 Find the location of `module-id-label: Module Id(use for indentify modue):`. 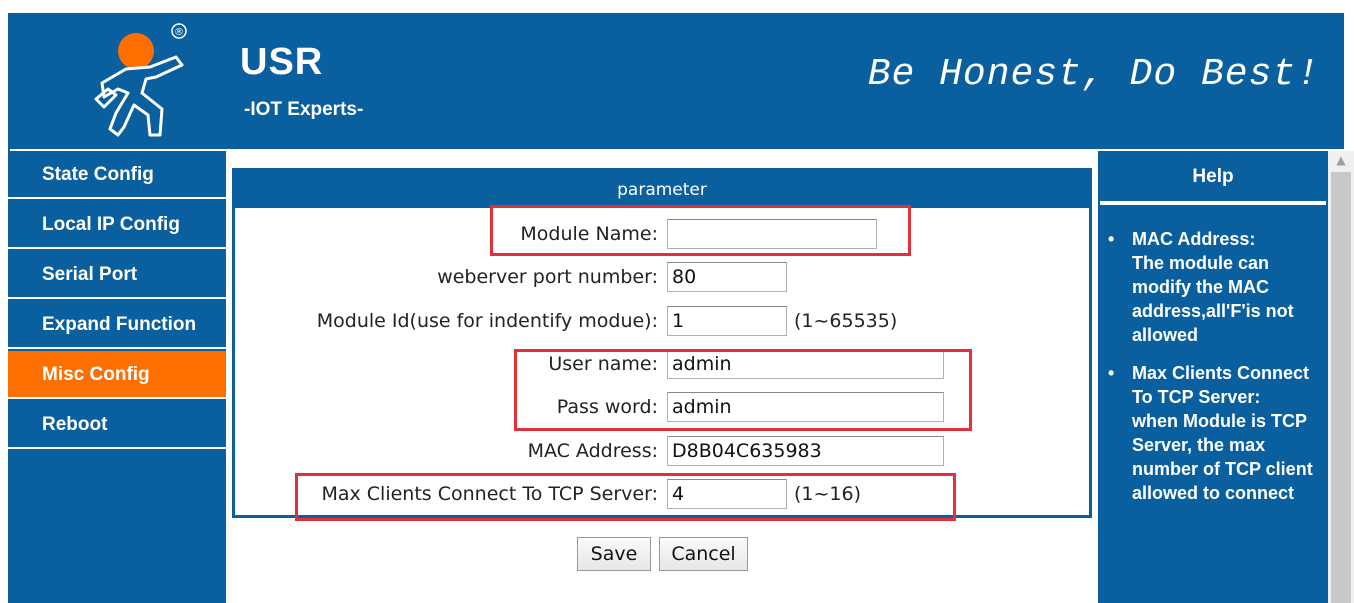

module-id-label: Module Id(use for indentify modue): is located at coordinates (487, 321).